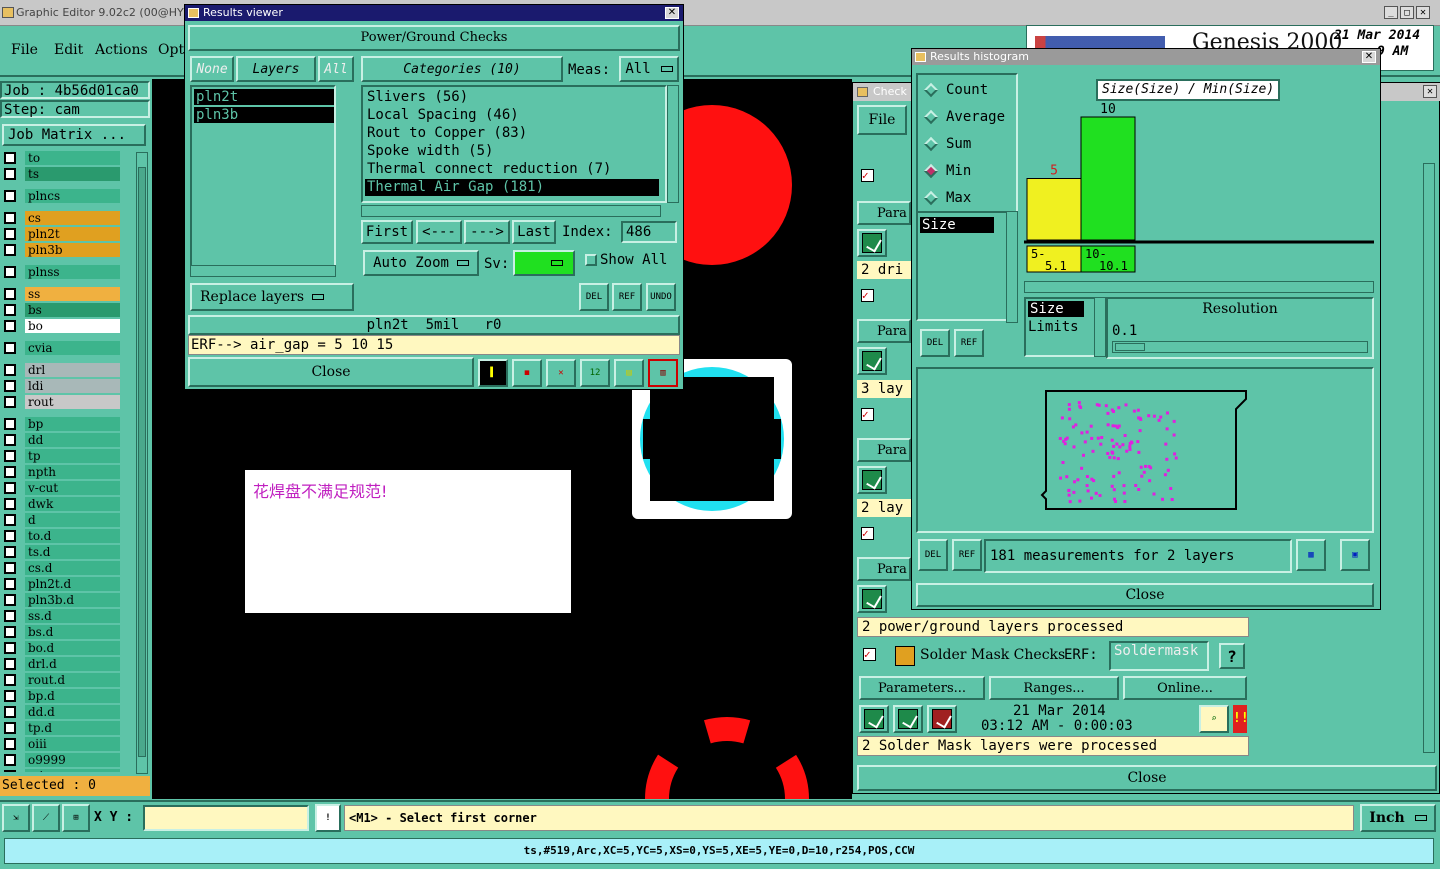 The height and width of the screenshot is (869, 1440). What do you see at coordinates (62, 471) in the screenshot?
I see `layer-row: npth` at bounding box center [62, 471].